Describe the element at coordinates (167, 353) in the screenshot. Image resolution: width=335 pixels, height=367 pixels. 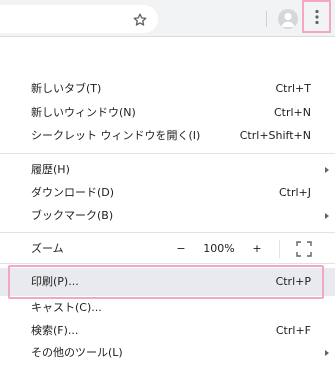
I see `menu-item-more-tools: その他のツール(L)` at that location.